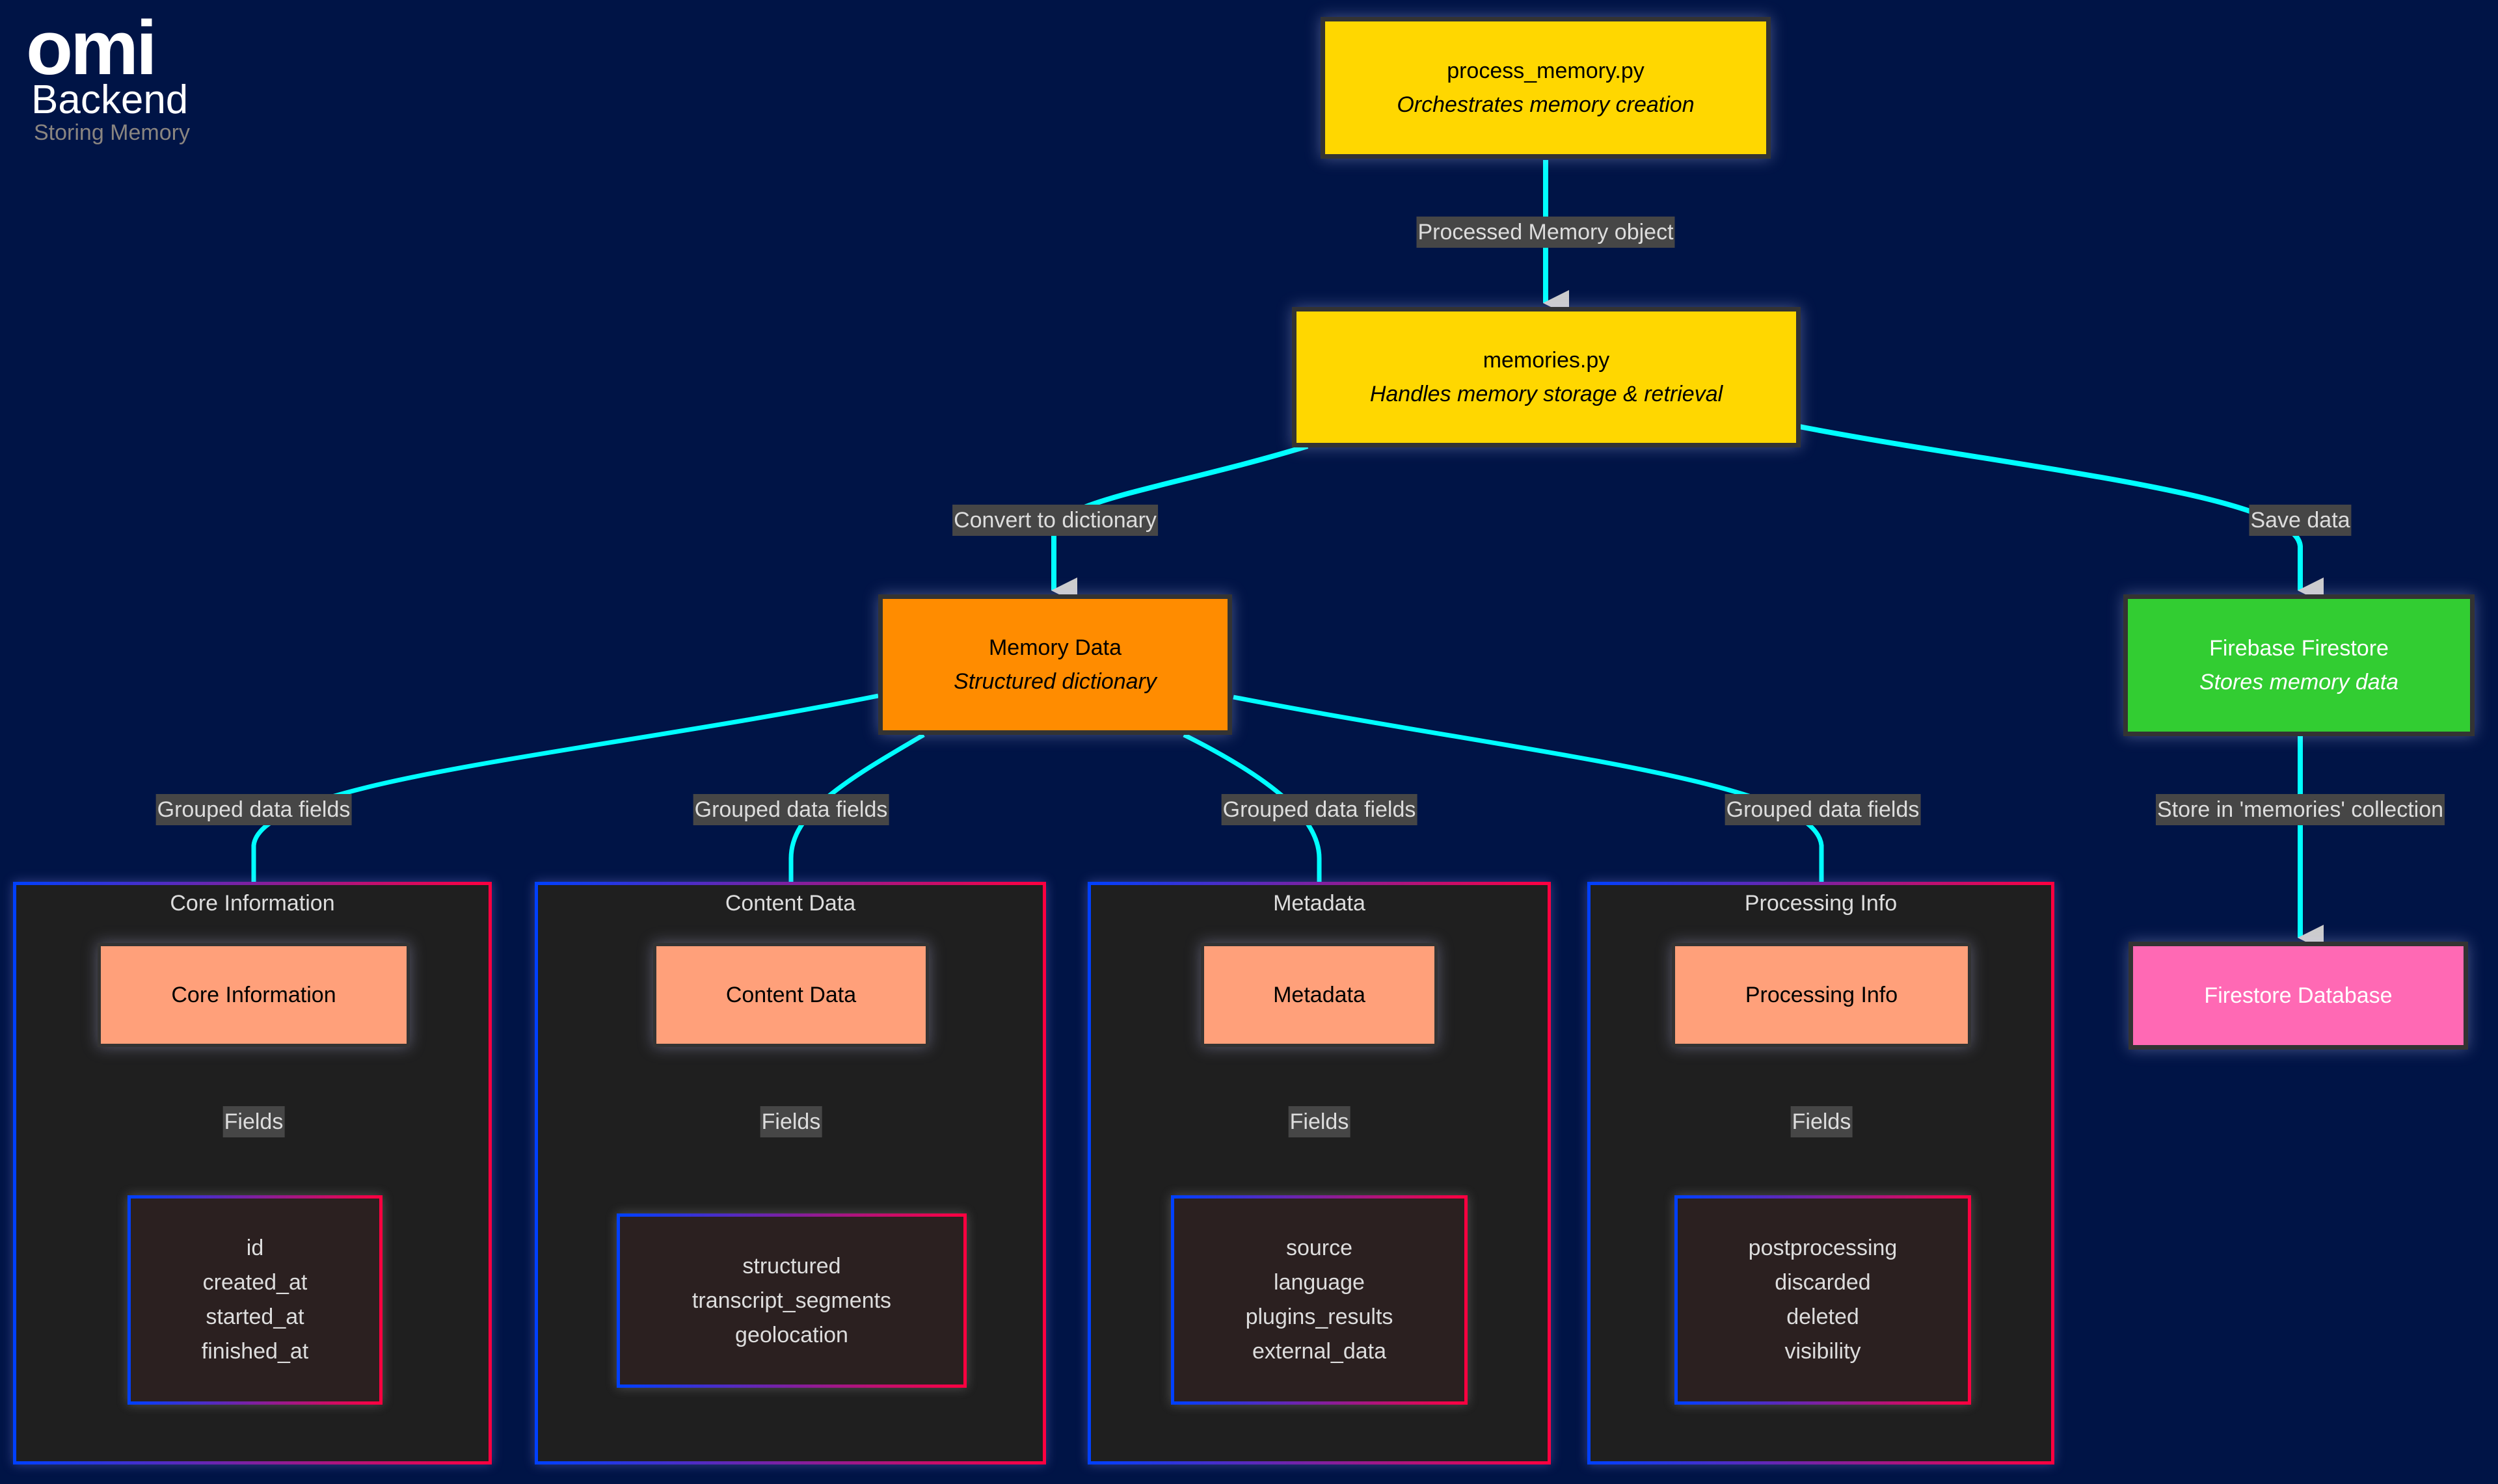 The width and height of the screenshot is (2498, 1484). I want to click on cluster-title: Processing Info, so click(1821, 903).